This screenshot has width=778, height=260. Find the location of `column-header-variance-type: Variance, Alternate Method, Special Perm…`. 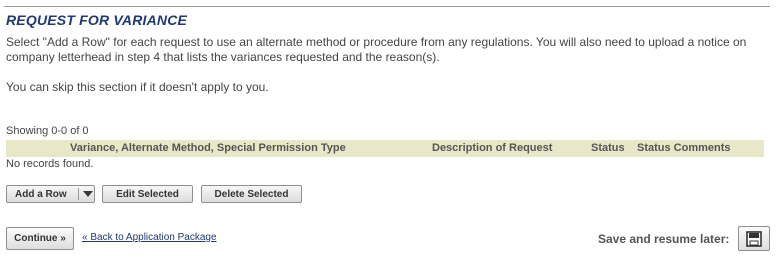

column-header-variance-type: Variance, Alternate Method, Special Perm… is located at coordinates (208, 148).